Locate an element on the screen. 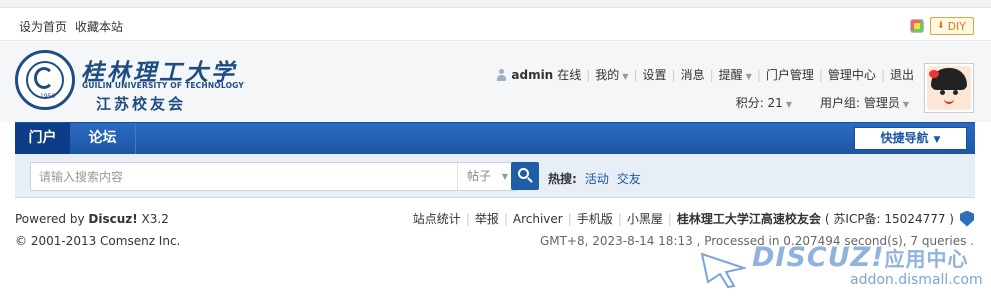  shield-icon is located at coordinates (967, 218).